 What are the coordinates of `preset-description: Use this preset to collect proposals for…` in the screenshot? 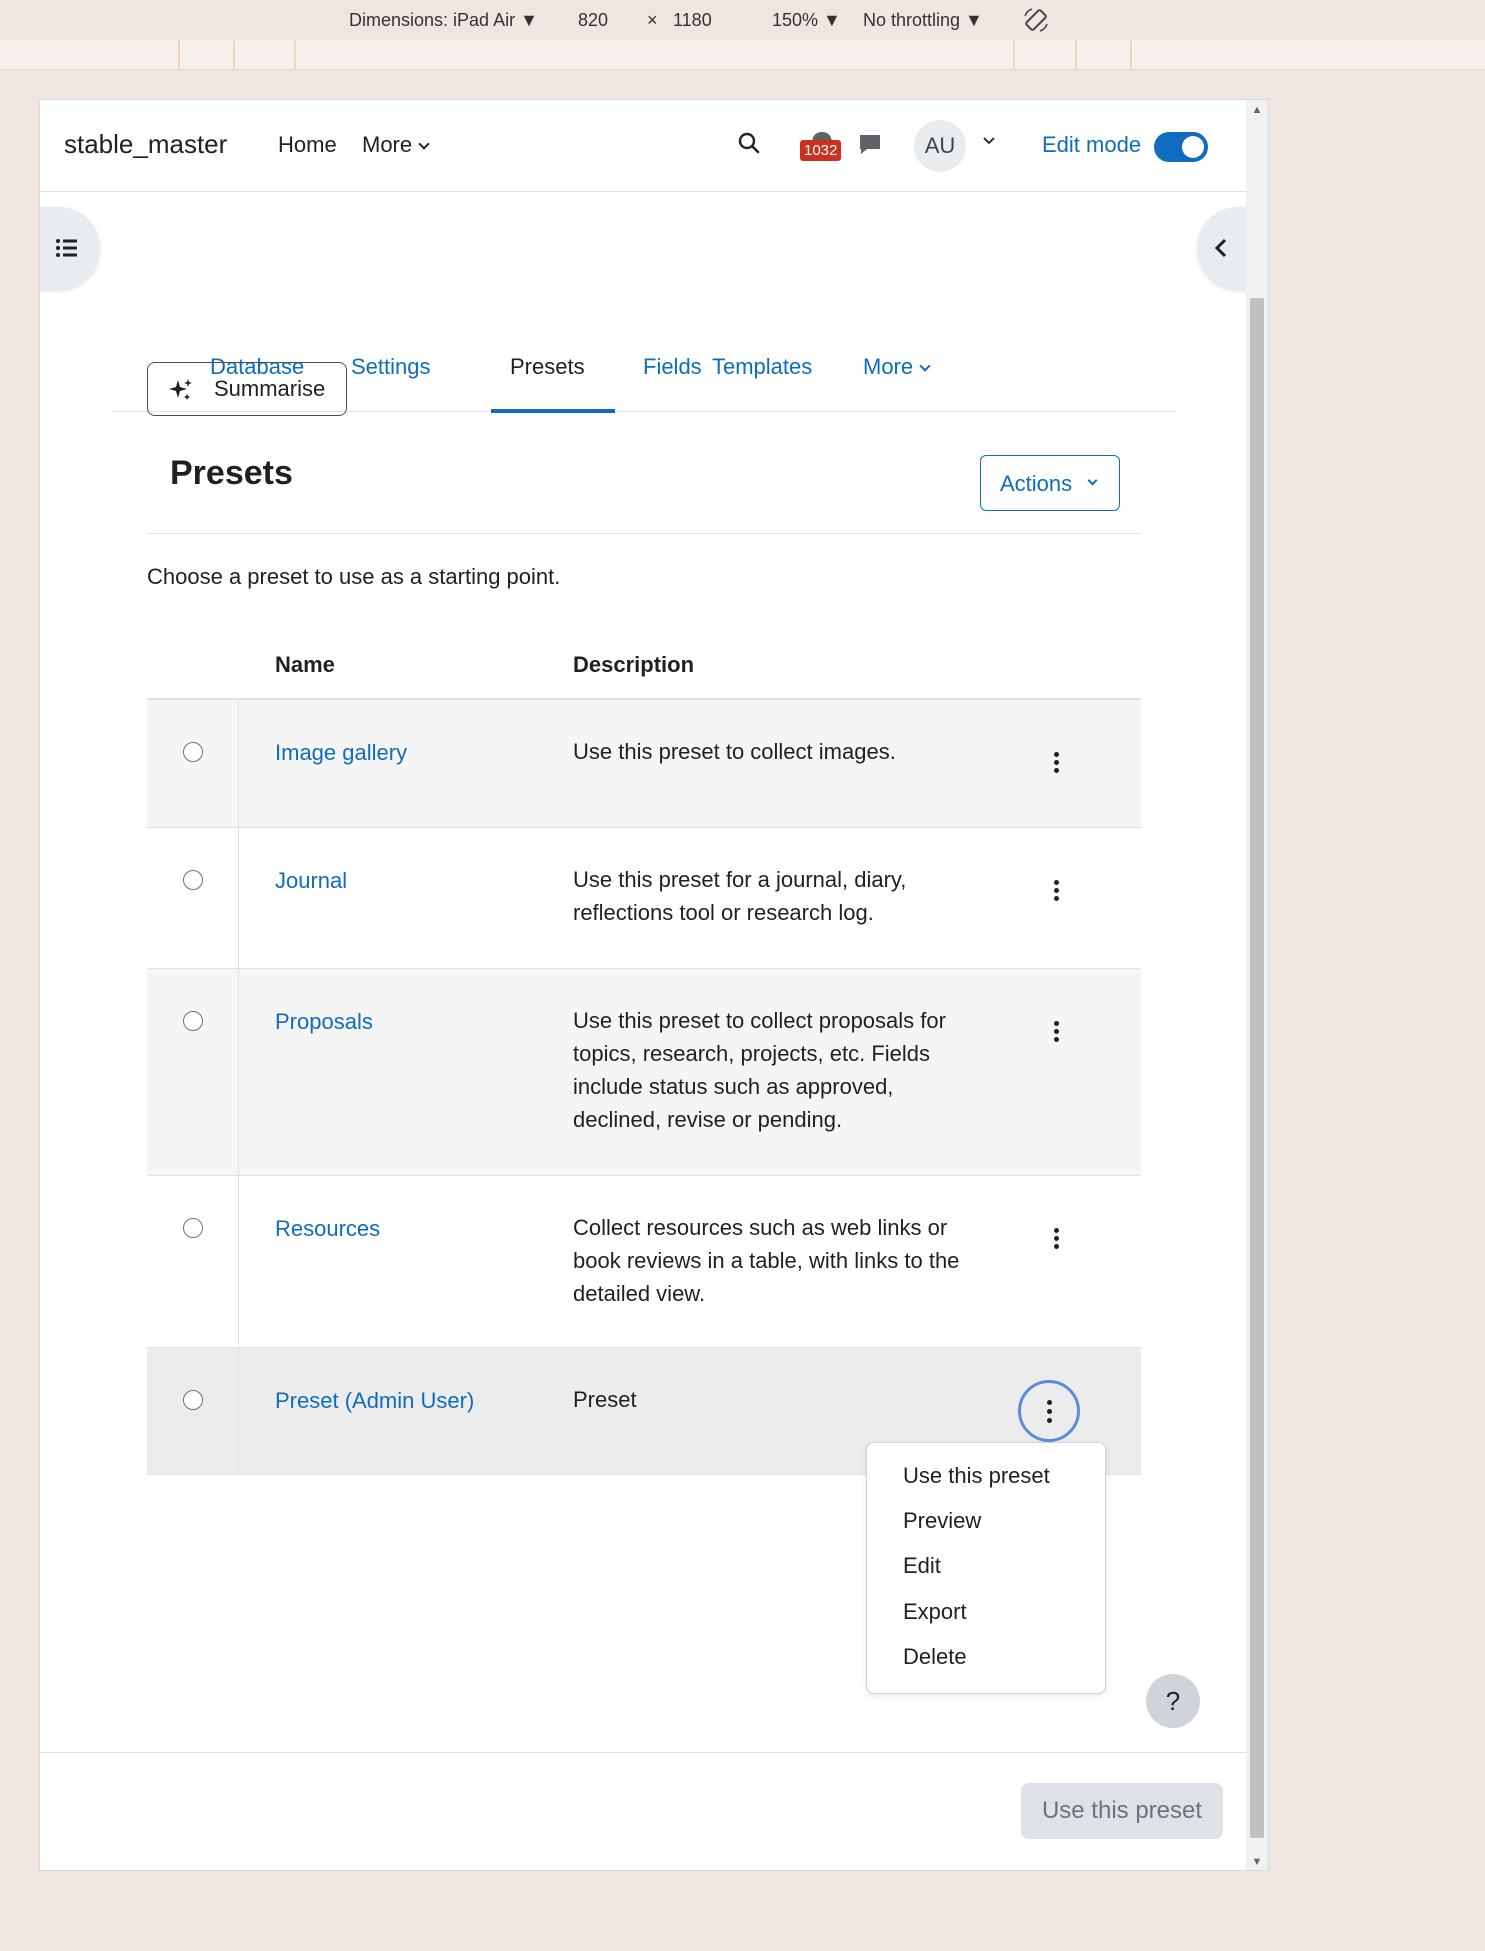 It's located at (759, 1070).